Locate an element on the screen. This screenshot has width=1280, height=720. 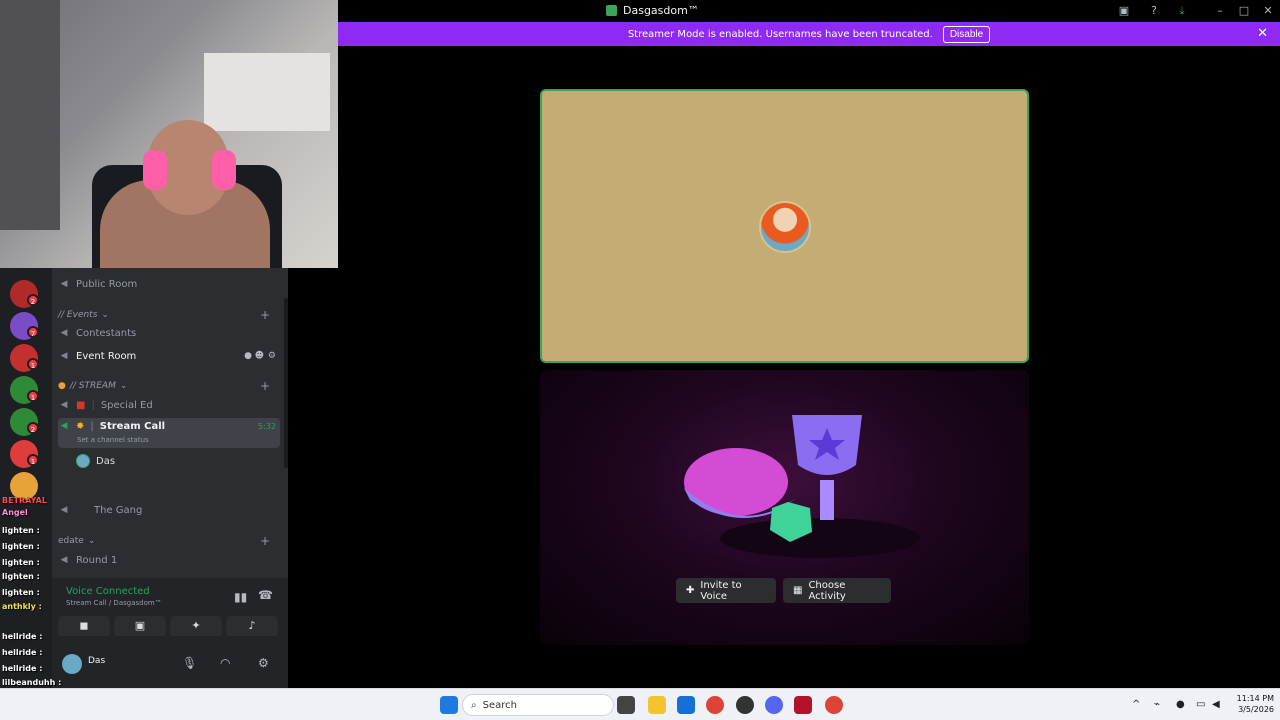
channel-public-room: ◀ Public Room is located at coordinates (169, 284).